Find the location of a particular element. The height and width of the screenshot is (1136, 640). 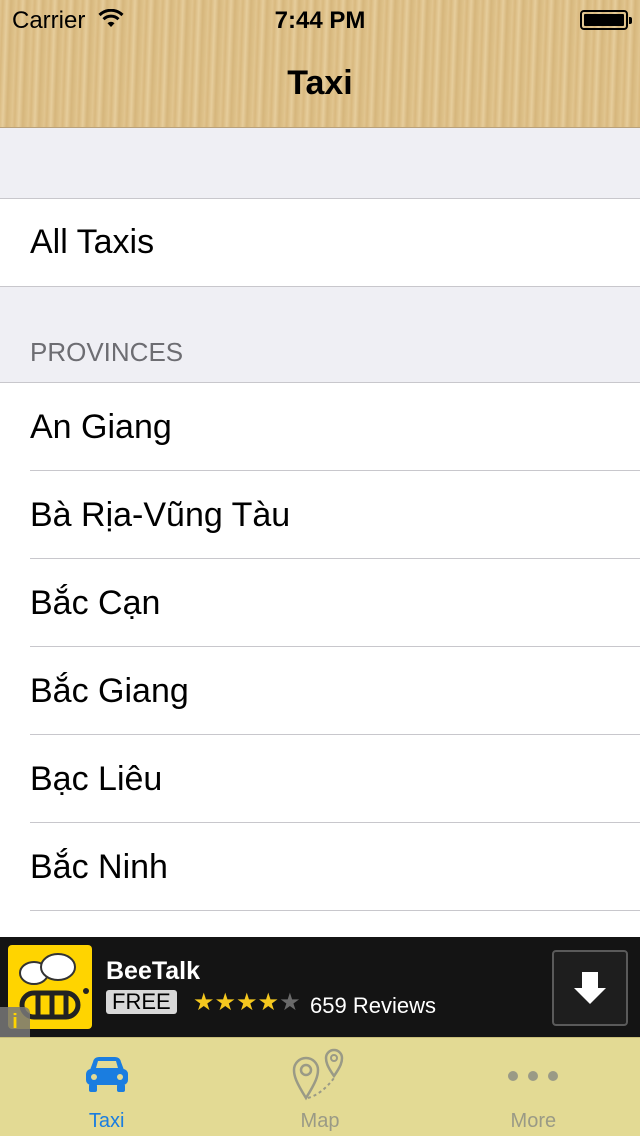

page-title: Taxi is located at coordinates (320, 83).